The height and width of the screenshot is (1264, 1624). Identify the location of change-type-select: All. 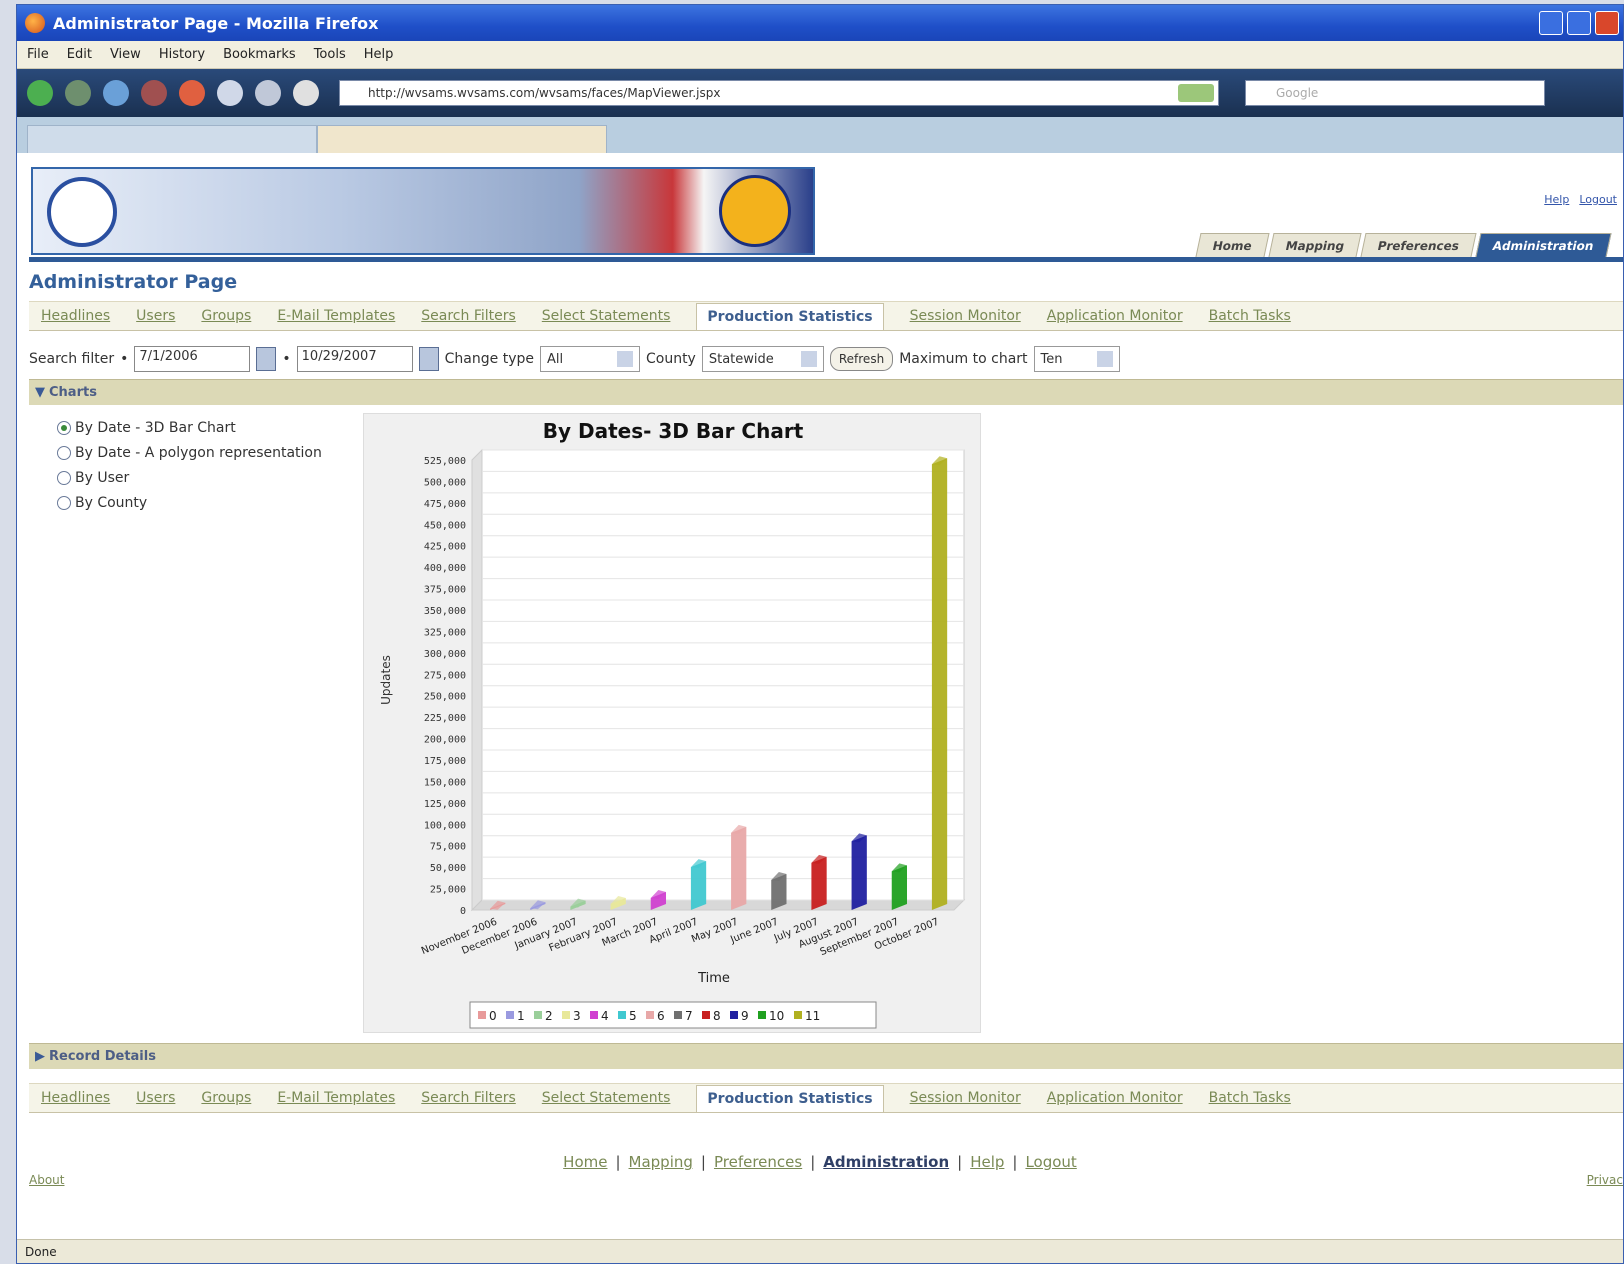
(589, 359).